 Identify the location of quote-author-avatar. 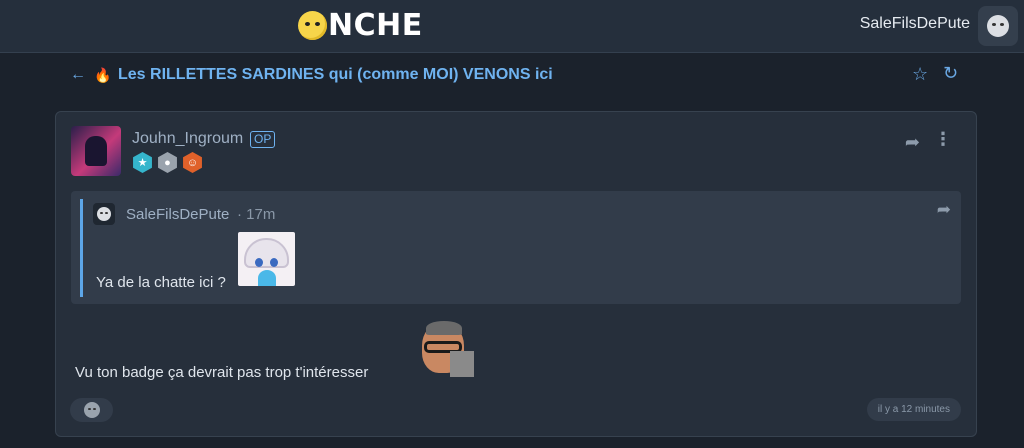
(104, 214).